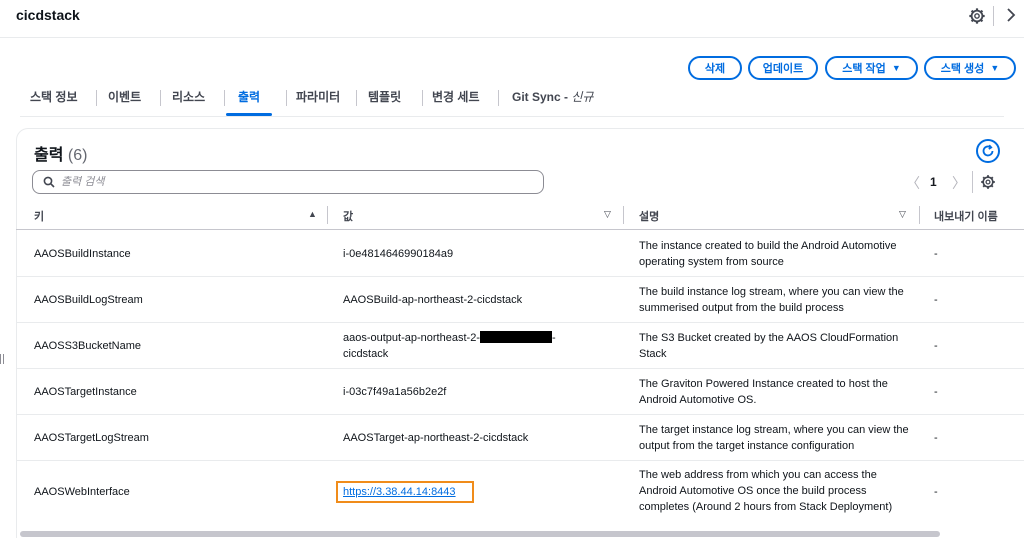 The height and width of the screenshot is (538, 1024). Describe the element at coordinates (188, 102) in the screenshot. I see `tab-resources: 리소스` at that location.